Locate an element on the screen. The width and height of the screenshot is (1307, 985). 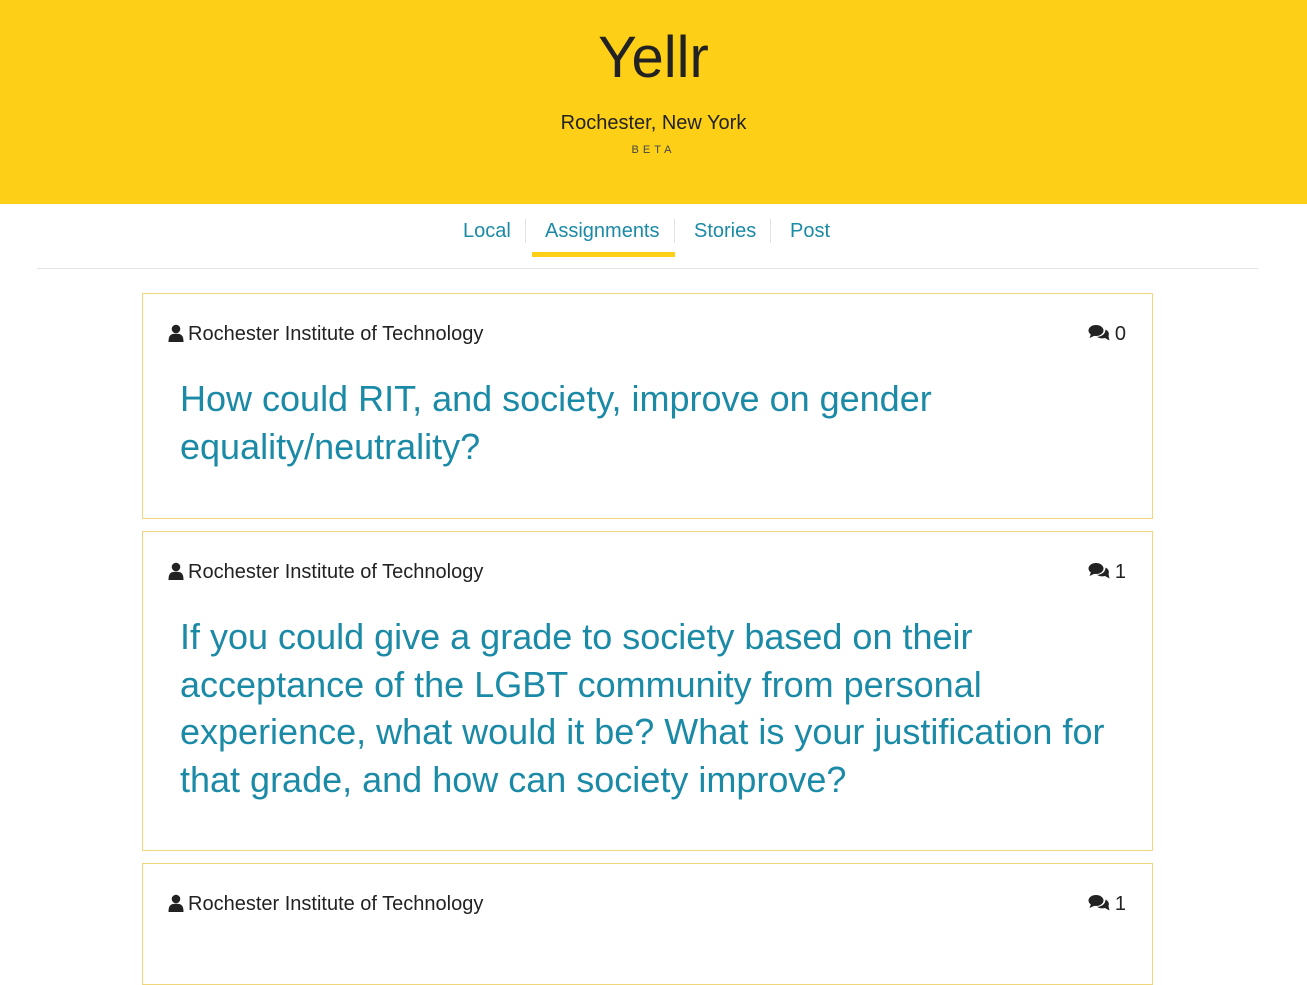
main-nav: Local Assignments Stories Post is located at coordinates (647, 236).